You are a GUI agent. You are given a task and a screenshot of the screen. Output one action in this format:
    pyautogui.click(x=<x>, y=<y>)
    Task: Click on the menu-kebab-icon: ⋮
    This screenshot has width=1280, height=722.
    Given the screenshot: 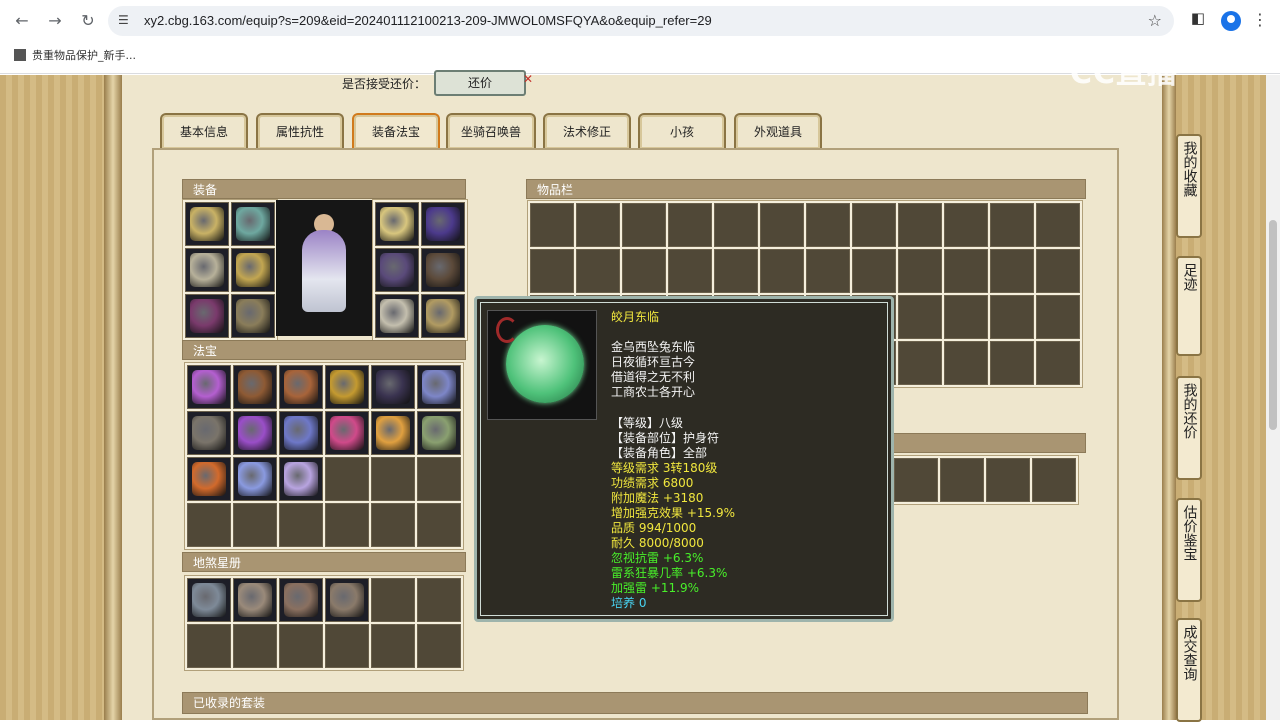 What is the action you would take?
    pyautogui.click(x=1260, y=19)
    